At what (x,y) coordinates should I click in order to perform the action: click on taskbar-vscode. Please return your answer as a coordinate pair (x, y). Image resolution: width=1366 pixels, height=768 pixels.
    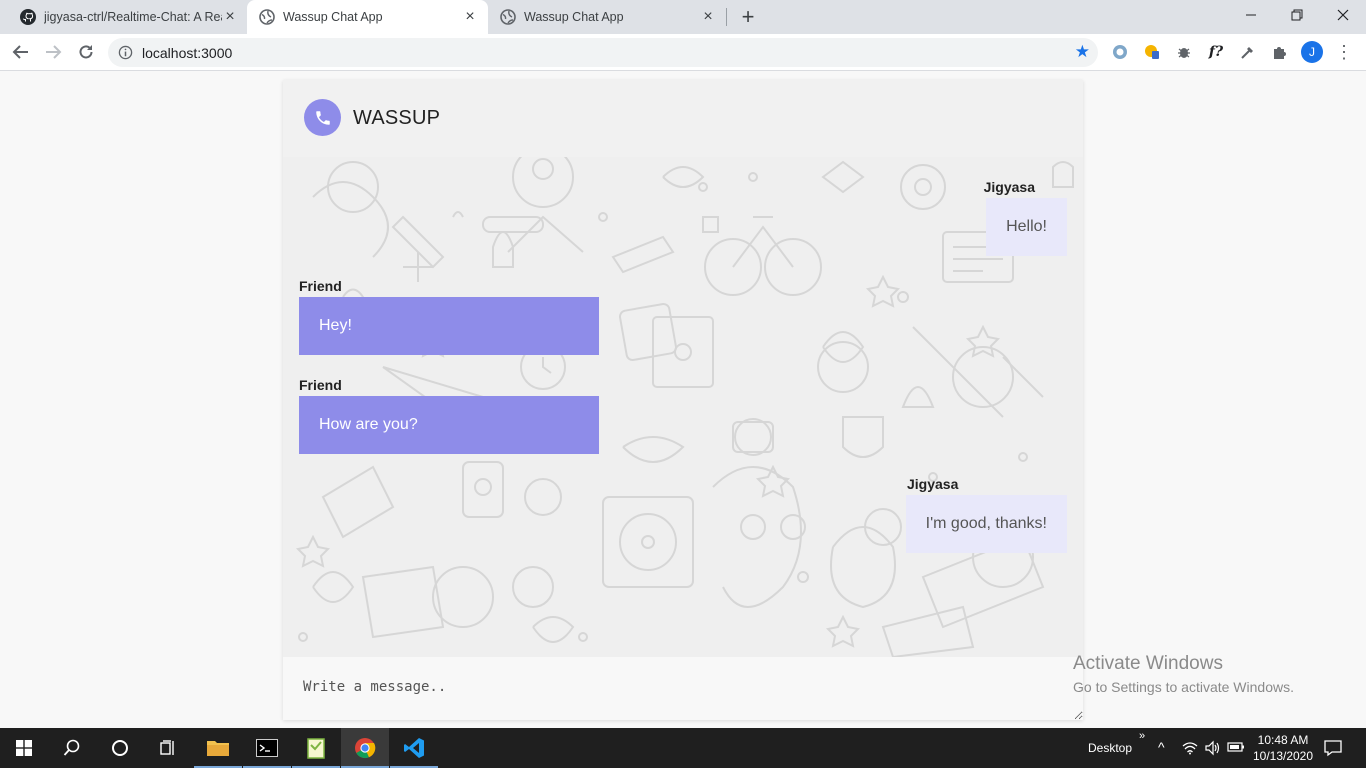
    Looking at the image, I should click on (414, 748).